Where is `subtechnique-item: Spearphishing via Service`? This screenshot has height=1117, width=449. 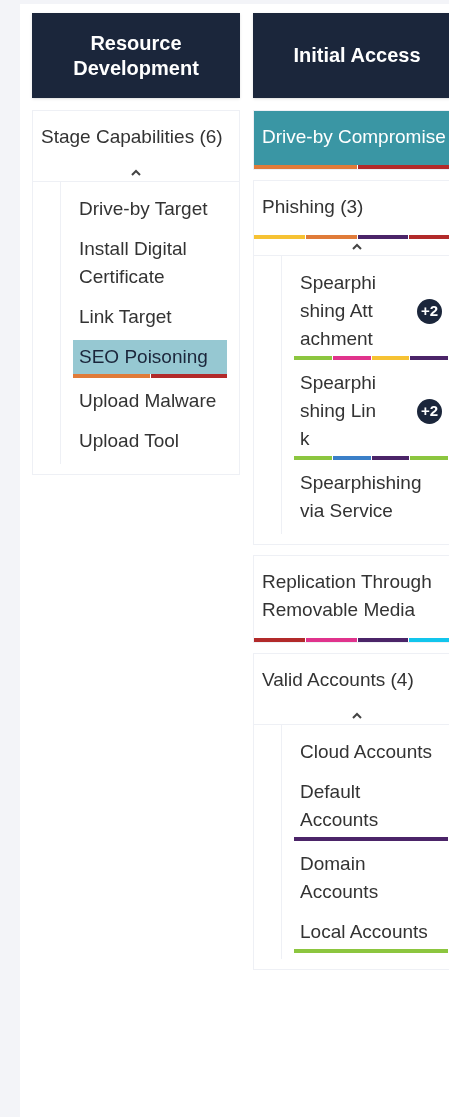
subtechnique-item: Spearphishing via Service is located at coordinates (371, 497).